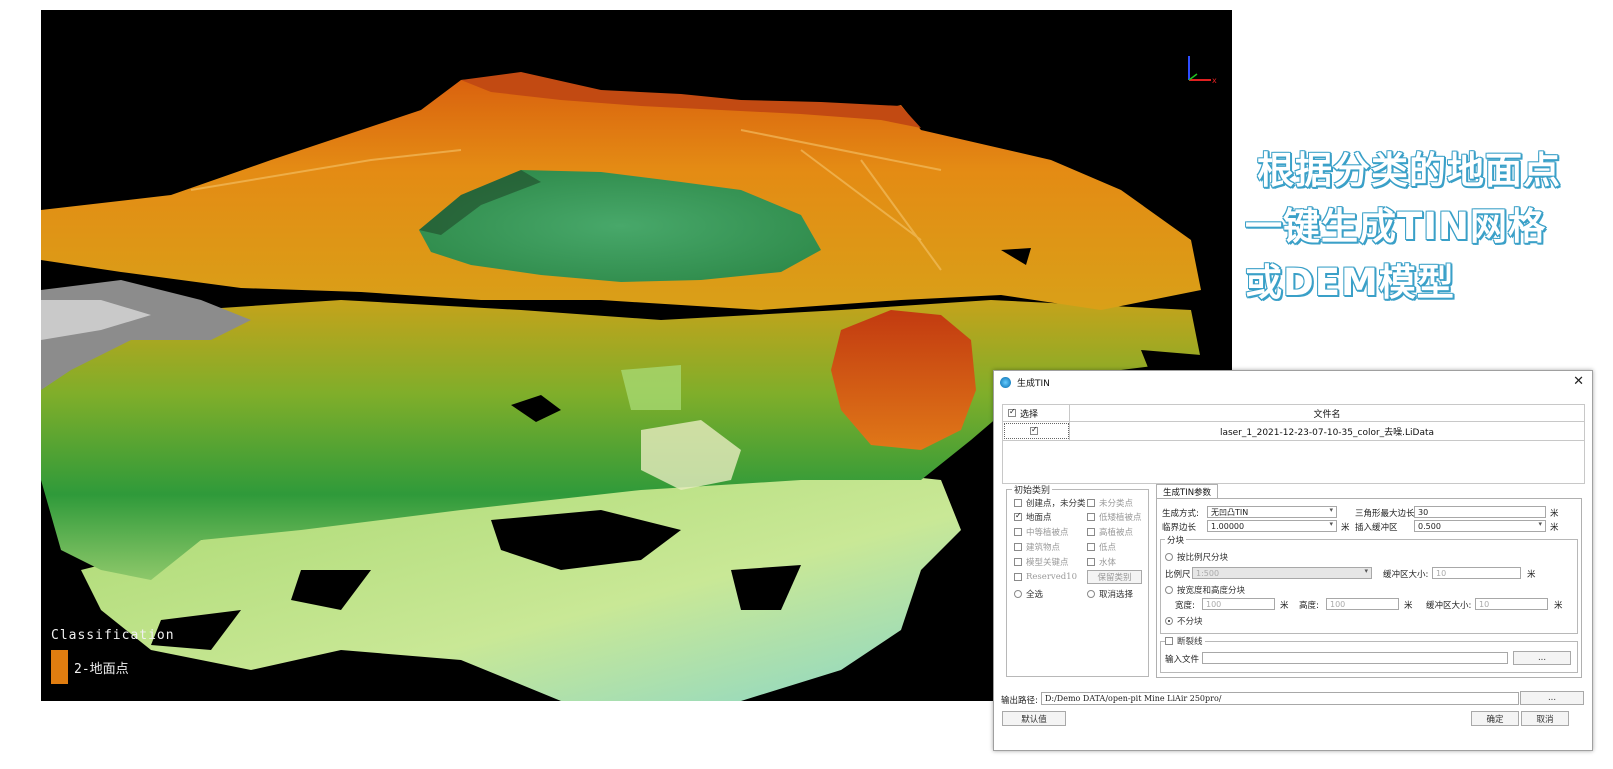  What do you see at coordinates (1091, 517) in the screenshot?
I see `class-low-vegetation-checkbox` at bounding box center [1091, 517].